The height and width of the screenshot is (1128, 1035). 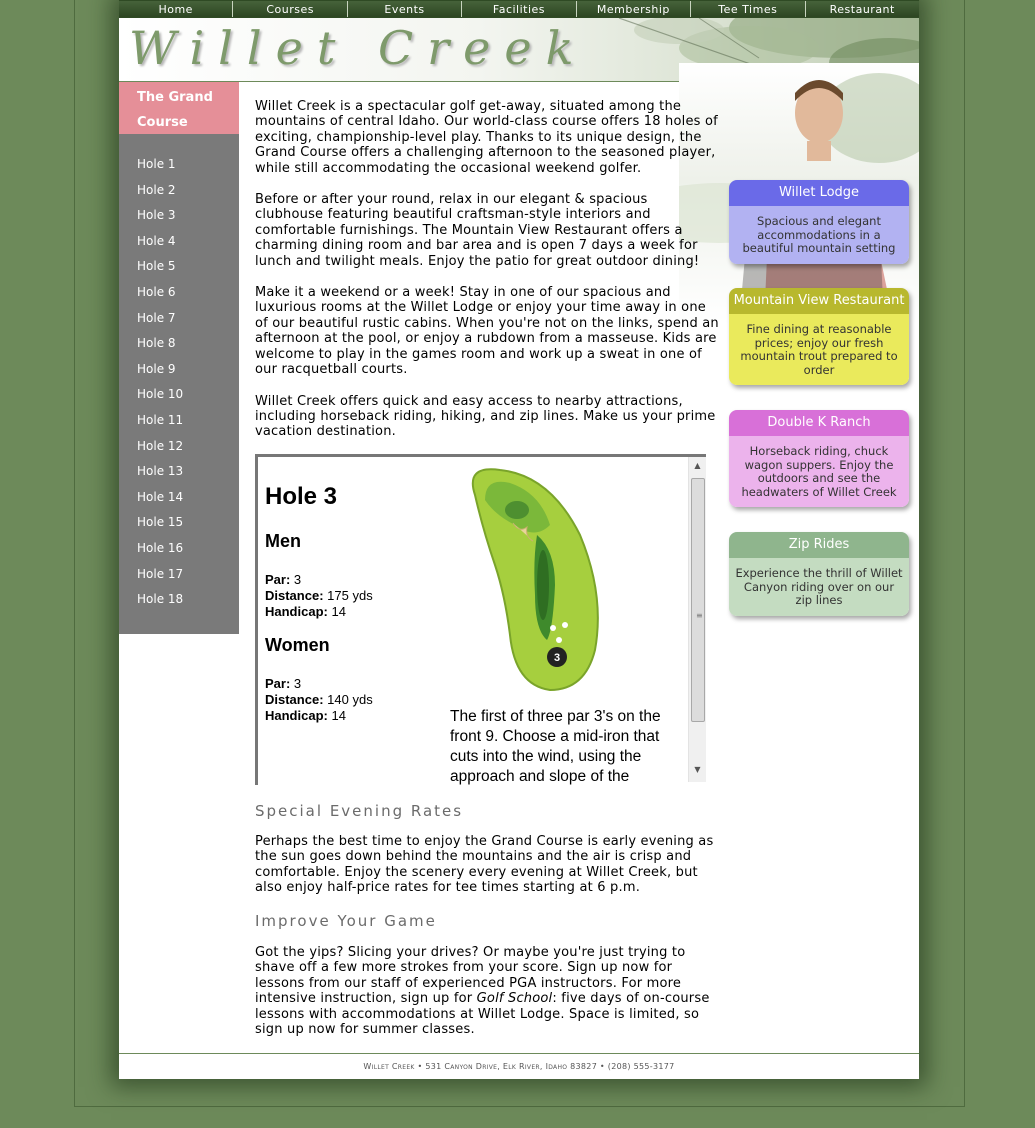 I want to click on golf-school-link: Golf School, so click(x=514, y=999).